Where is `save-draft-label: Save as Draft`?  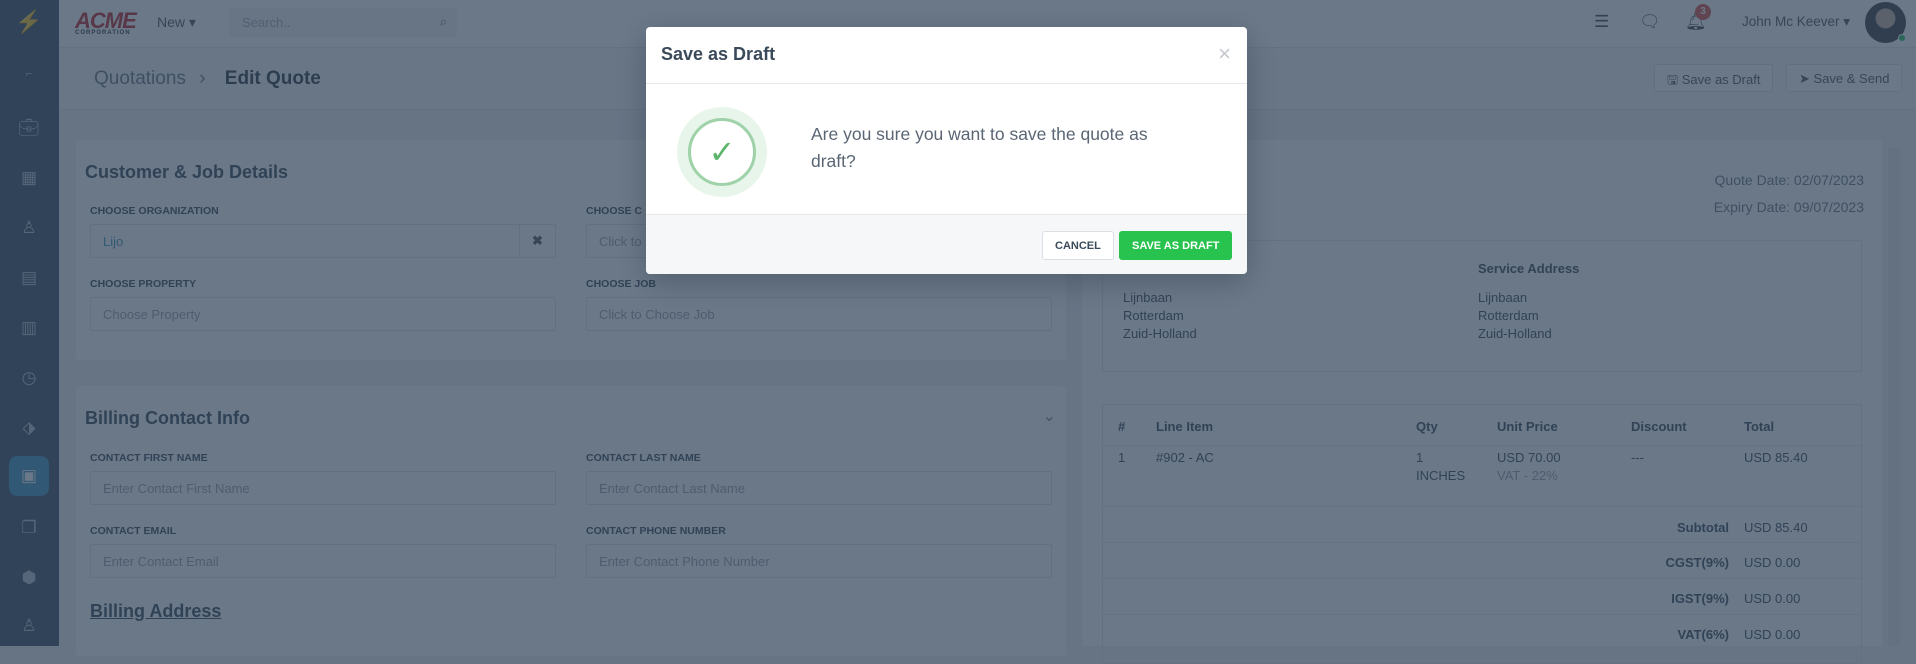
save-draft-label: Save as Draft is located at coordinates (1721, 79).